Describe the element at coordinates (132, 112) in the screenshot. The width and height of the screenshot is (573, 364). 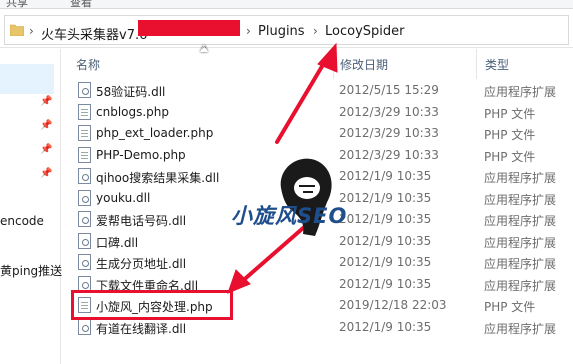
I see `file-name: cnblogs.php` at that location.